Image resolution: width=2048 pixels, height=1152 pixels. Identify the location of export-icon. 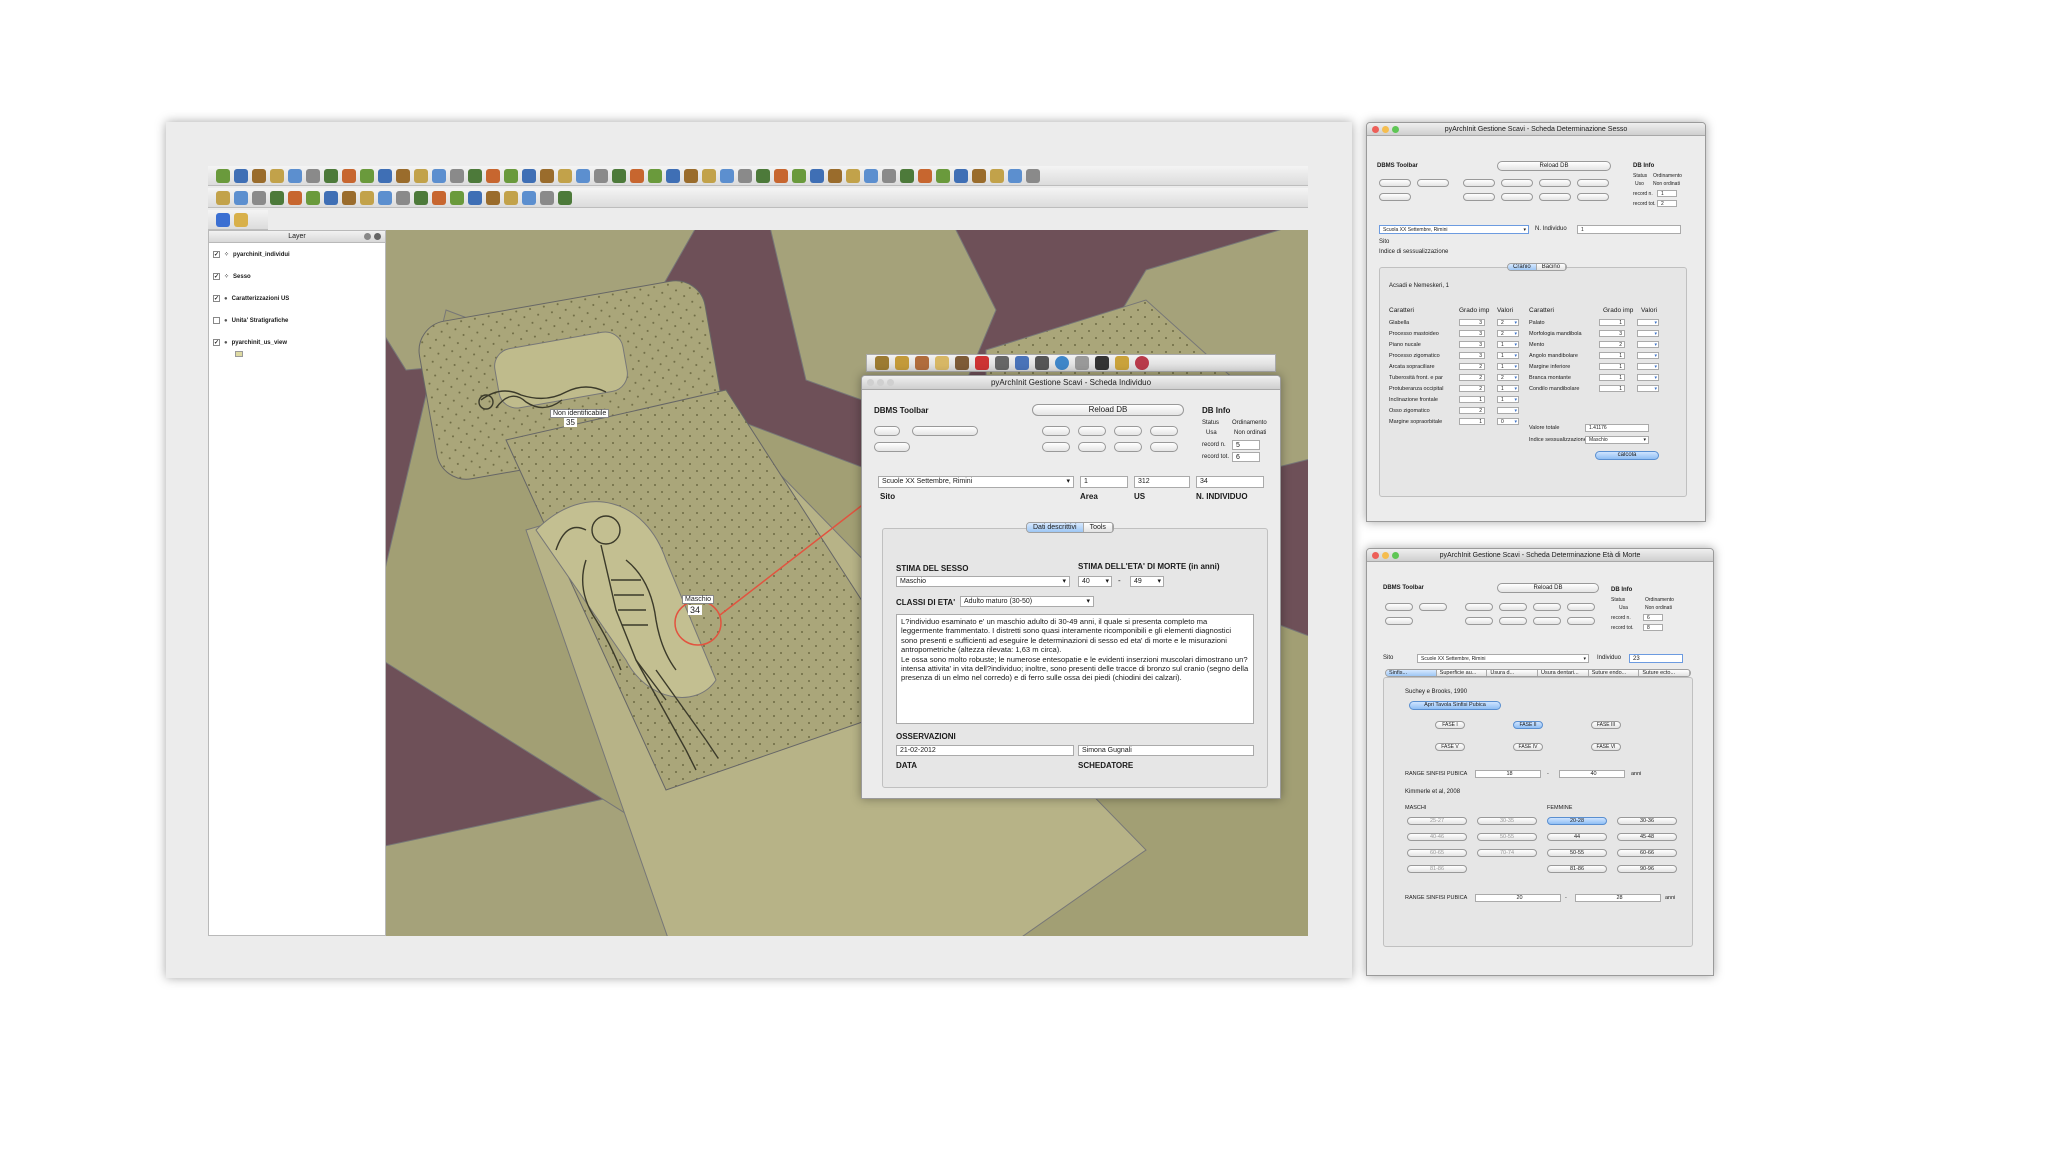
(1102, 363).